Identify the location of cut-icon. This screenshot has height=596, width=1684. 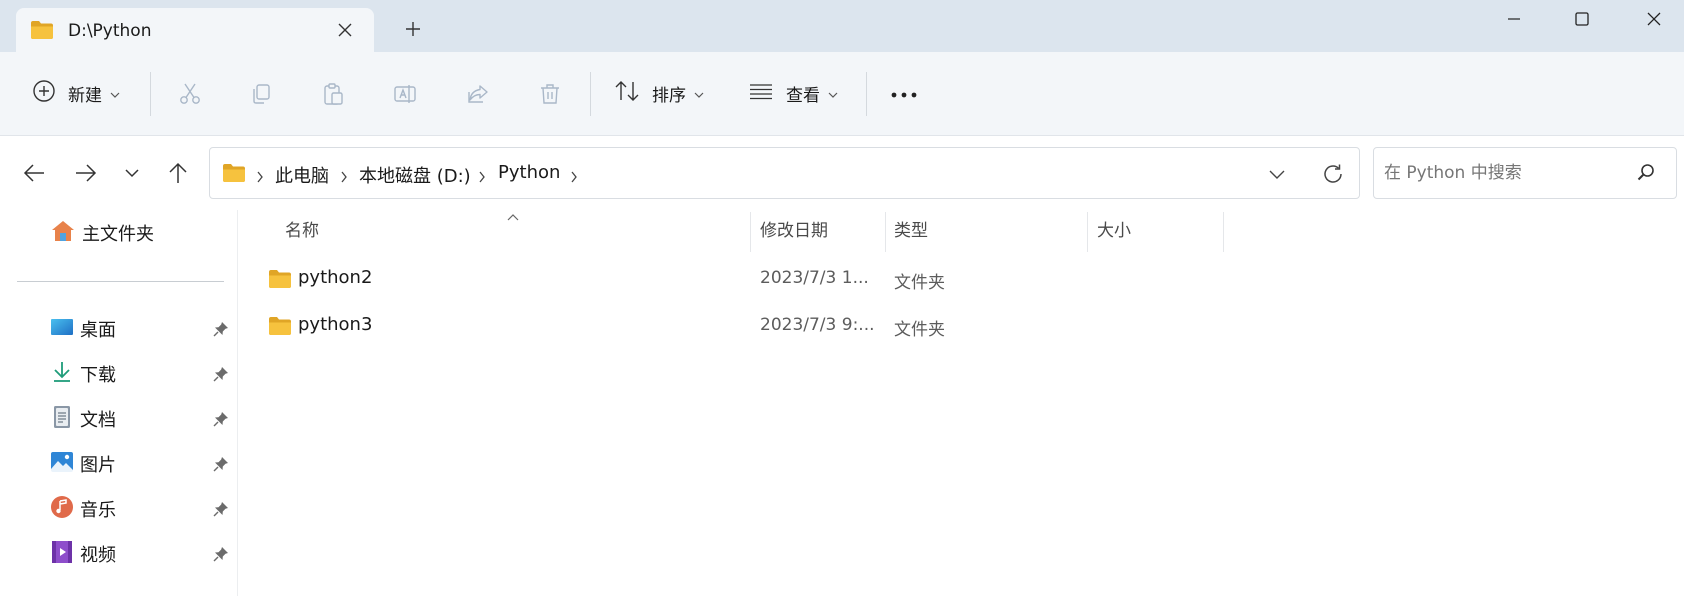
(190, 94).